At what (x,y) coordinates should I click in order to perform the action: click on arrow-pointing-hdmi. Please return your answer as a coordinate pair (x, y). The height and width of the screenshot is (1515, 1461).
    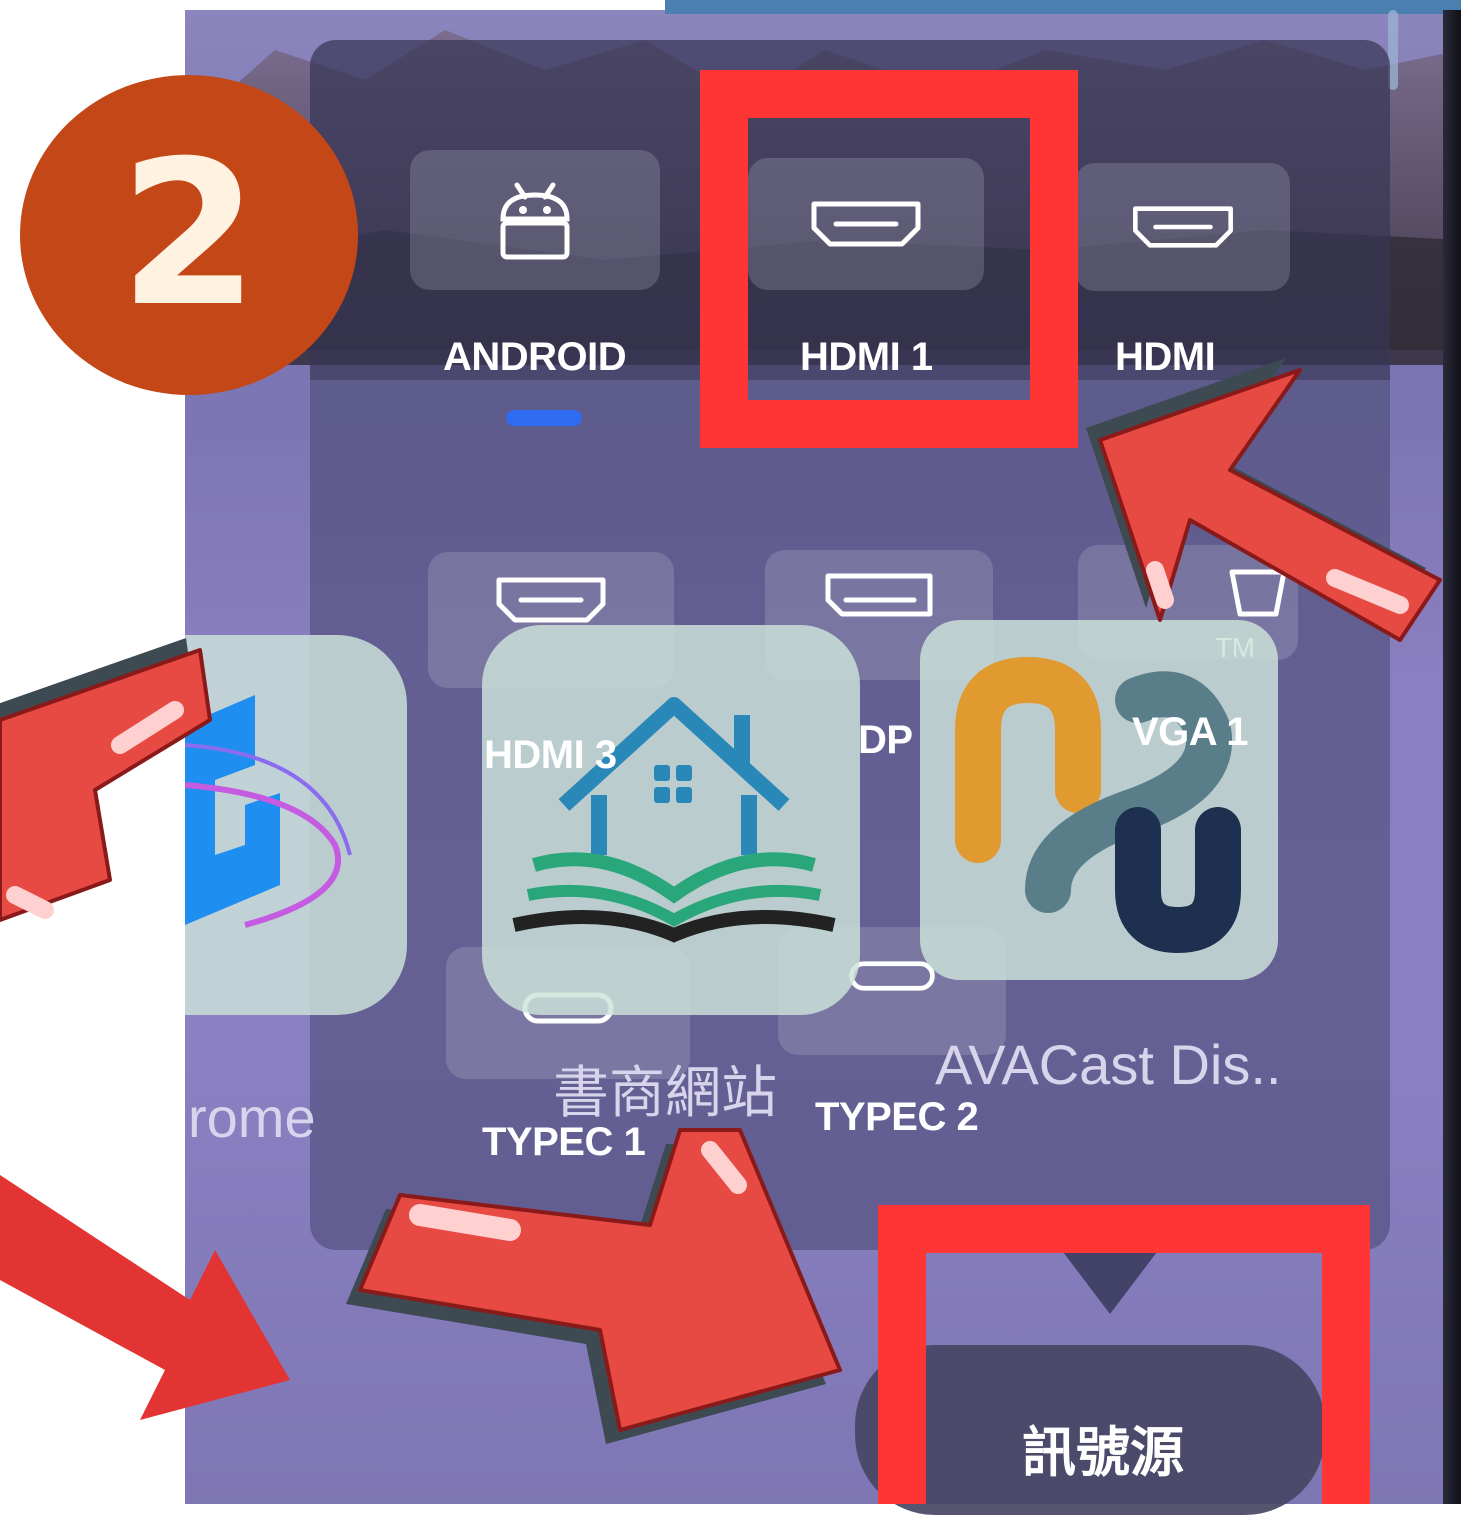
    Looking at the image, I should click on (1264, 500).